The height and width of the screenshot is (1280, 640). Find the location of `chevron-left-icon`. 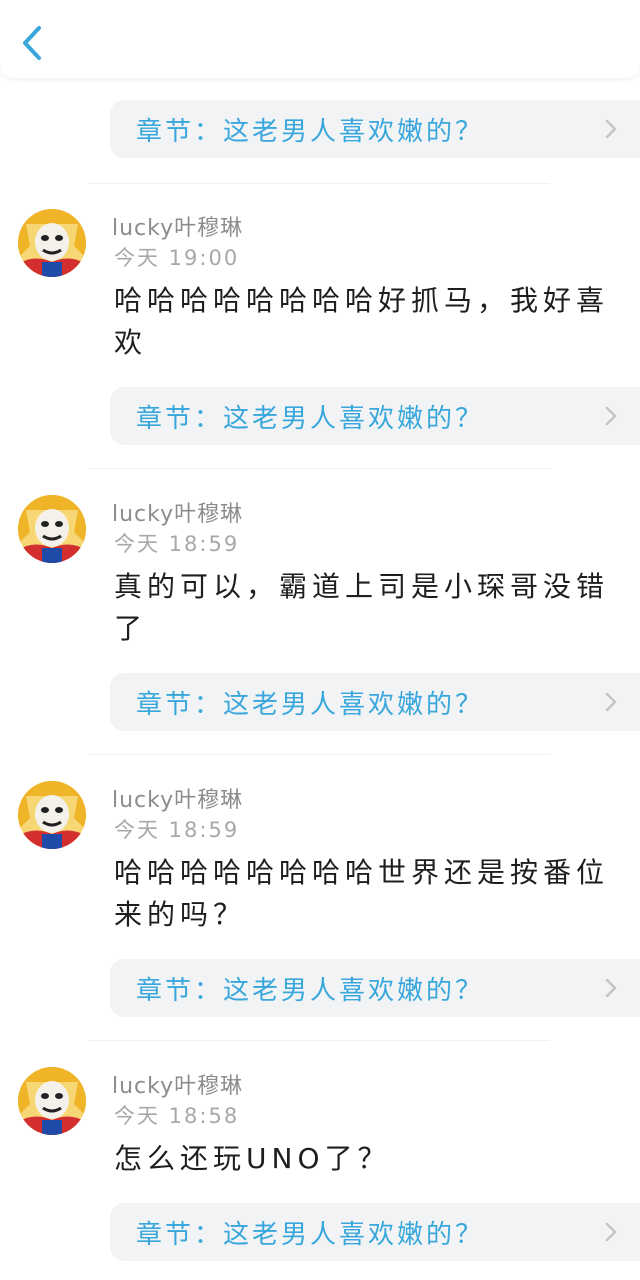

chevron-left-icon is located at coordinates (32, 43).